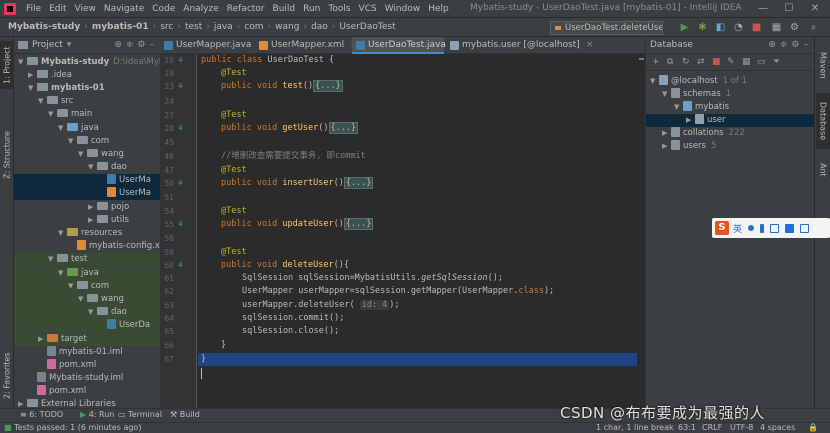 Image resolution: width=830 pixels, height=433 pixels. Describe the element at coordinates (306, 45) in the screenshot. I see `tab-usermapper-xml: UserMapper.xml×` at that location.